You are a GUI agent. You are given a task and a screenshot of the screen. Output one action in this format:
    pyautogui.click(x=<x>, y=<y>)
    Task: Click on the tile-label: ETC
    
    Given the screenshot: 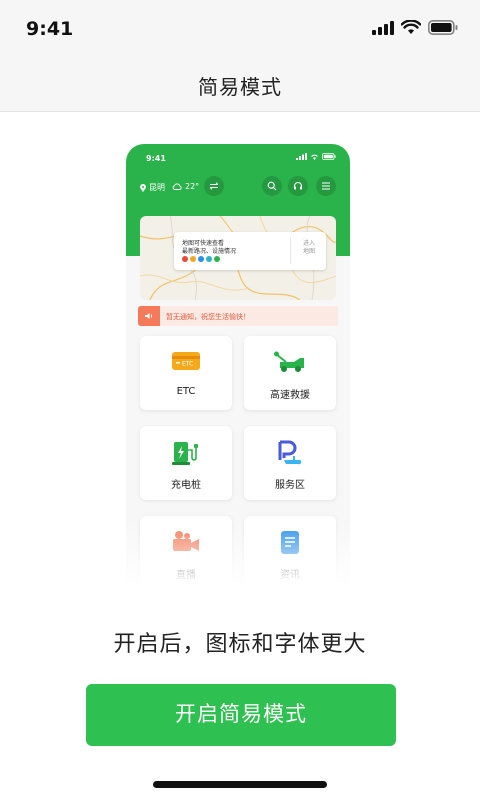 What is the action you would take?
    pyautogui.click(x=186, y=391)
    